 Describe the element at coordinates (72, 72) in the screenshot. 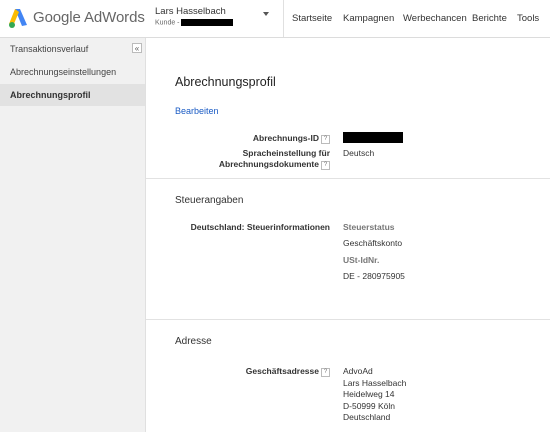

I see `sidebar-item-abrechnungseinstellungen: Abrechnungseinstellungen` at that location.